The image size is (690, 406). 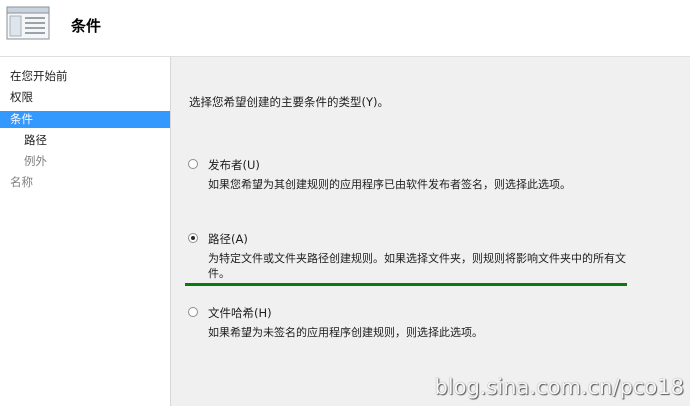 I want to click on sidebar-item-exceptions: 例外, so click(x=35, y=161).